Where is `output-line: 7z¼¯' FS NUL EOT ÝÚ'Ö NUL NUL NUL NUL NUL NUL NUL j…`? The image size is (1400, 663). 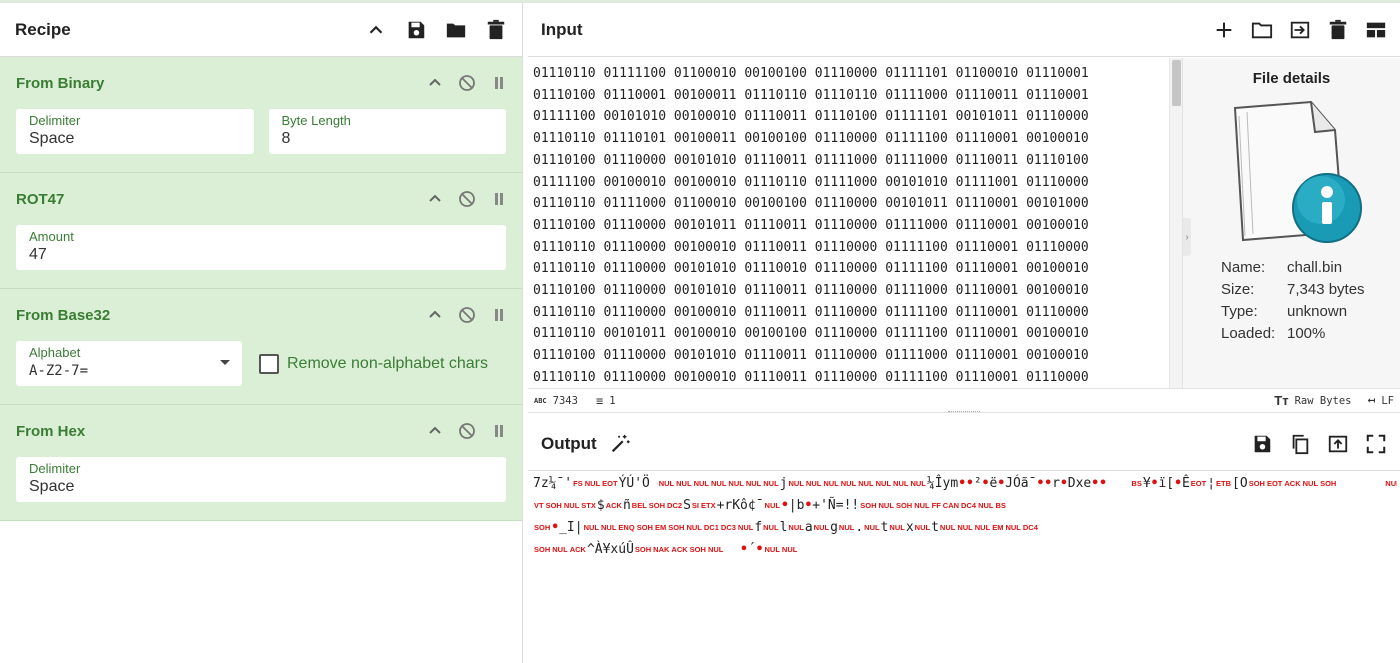
output-line: 7z¼¯' FS NUL EOT ÝÚ'Ö NUL NUL NUL NUL NUL NUL NUL j… is located at coordinates (965, 483).